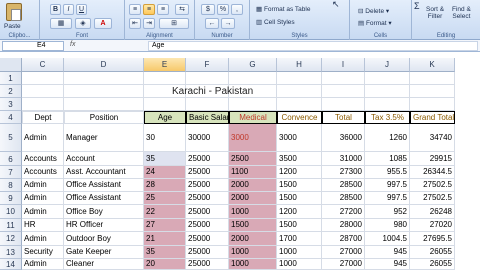 This screenshot has height=270, width=480. Describe the element at coordinates (43, 117) in the screenshot. I see `header-cell-c: Dept` at that location.